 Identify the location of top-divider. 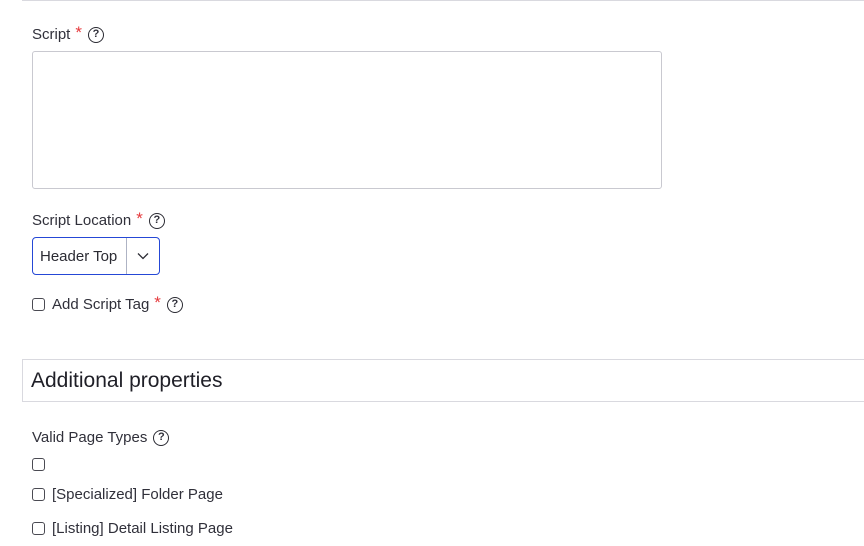
(443, 0).